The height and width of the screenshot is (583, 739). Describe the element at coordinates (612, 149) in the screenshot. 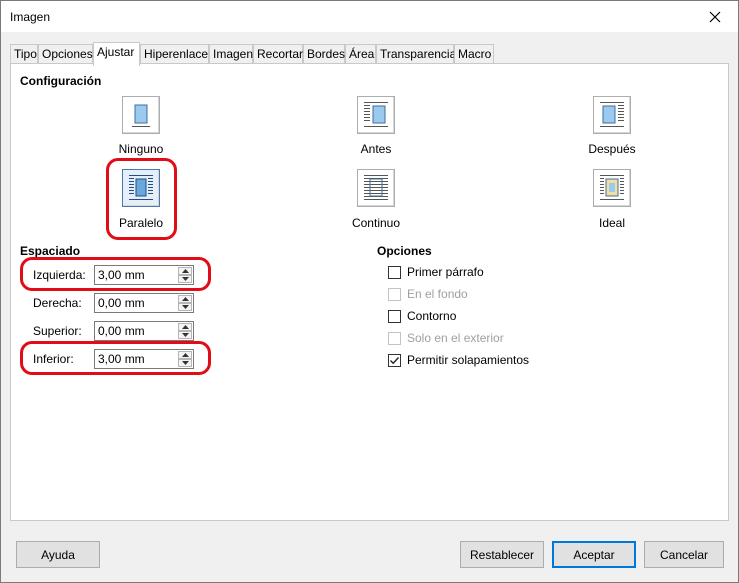

I see `wrap-after-label: Después` at that location.